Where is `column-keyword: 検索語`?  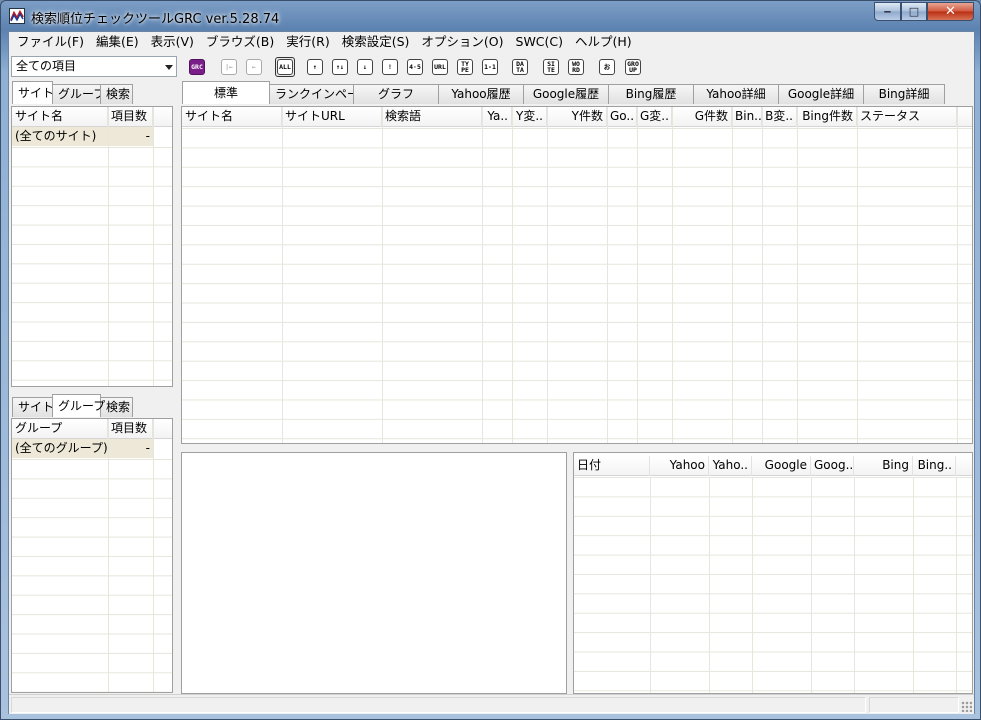
column-keyword: 検索語 is located at coordinates (432, 117).